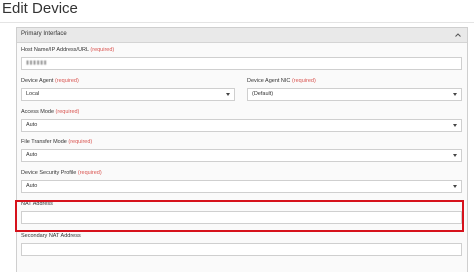 The image size is (474, 272). What do you see at coordinates (128, 94) in the screenshot?
I see `device-agent-select: Local` at bounding box center [128, 94].